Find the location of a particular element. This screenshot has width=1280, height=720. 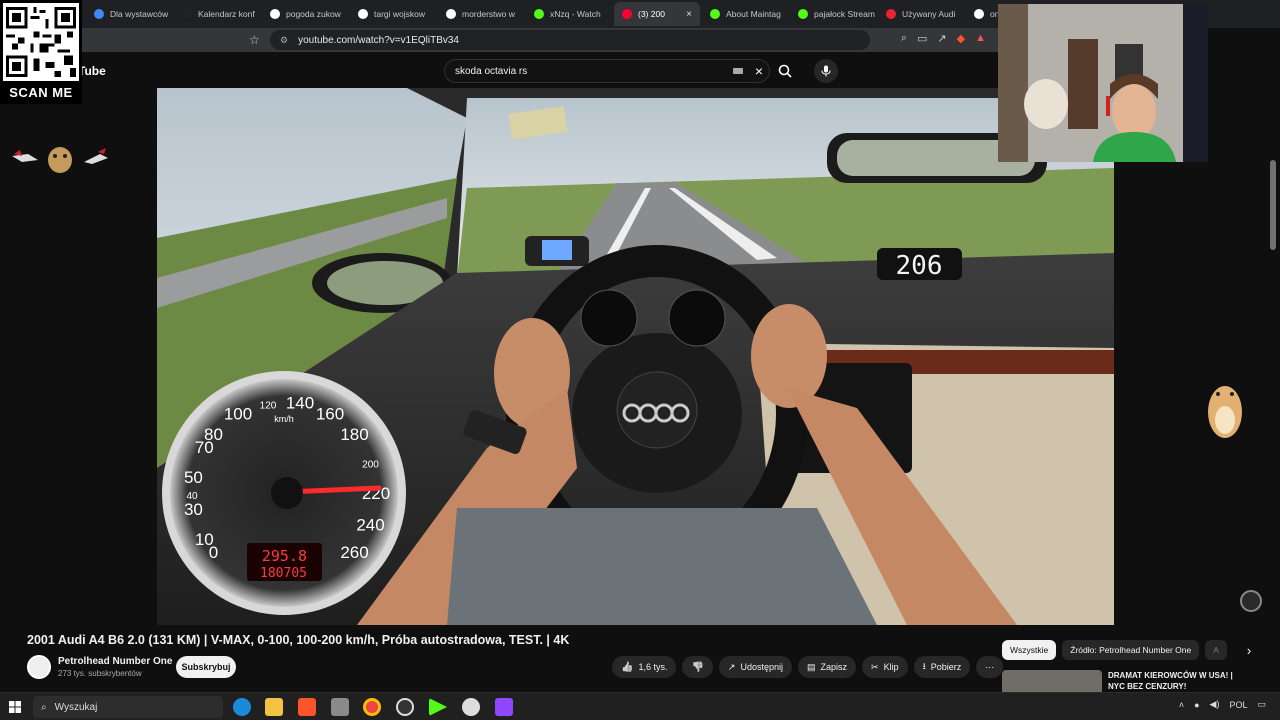

bookmark-icon: ☆ is located at coordinates (254, 40).